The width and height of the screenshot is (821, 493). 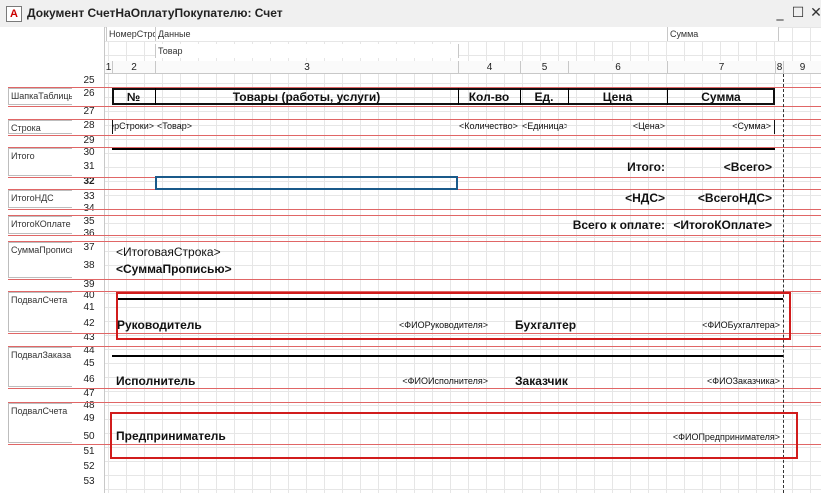 I want to click on row-number: 37, so click(x=89, y=247).